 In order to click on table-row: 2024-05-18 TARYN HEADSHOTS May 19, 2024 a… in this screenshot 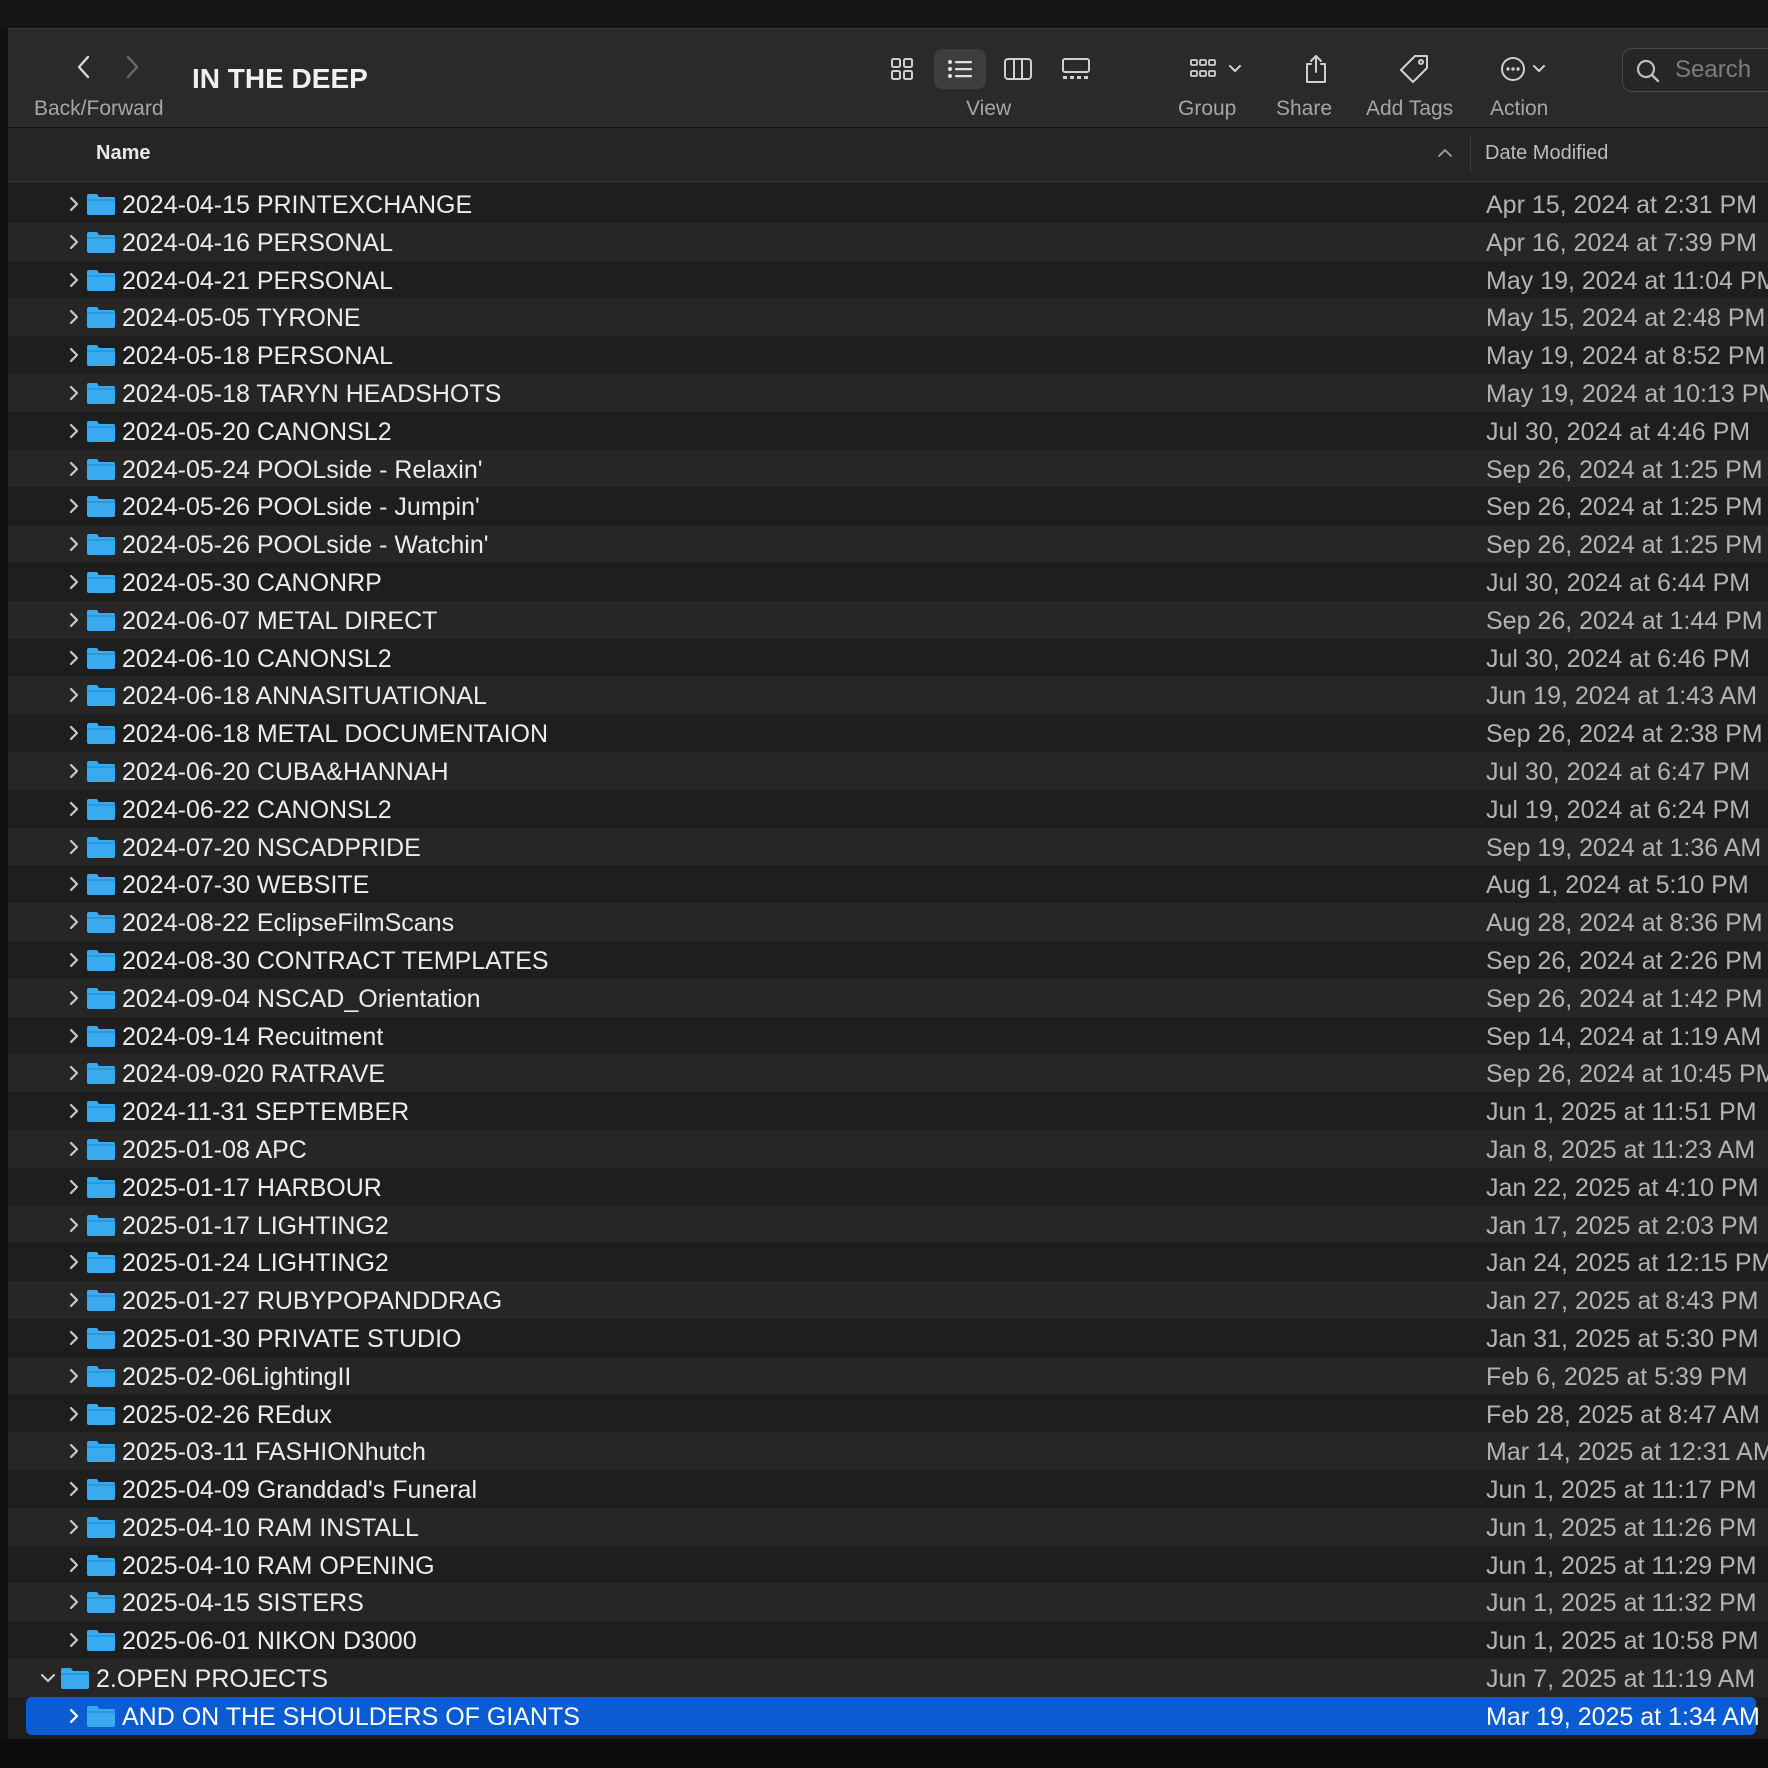, I will do `click(888, 392)`.